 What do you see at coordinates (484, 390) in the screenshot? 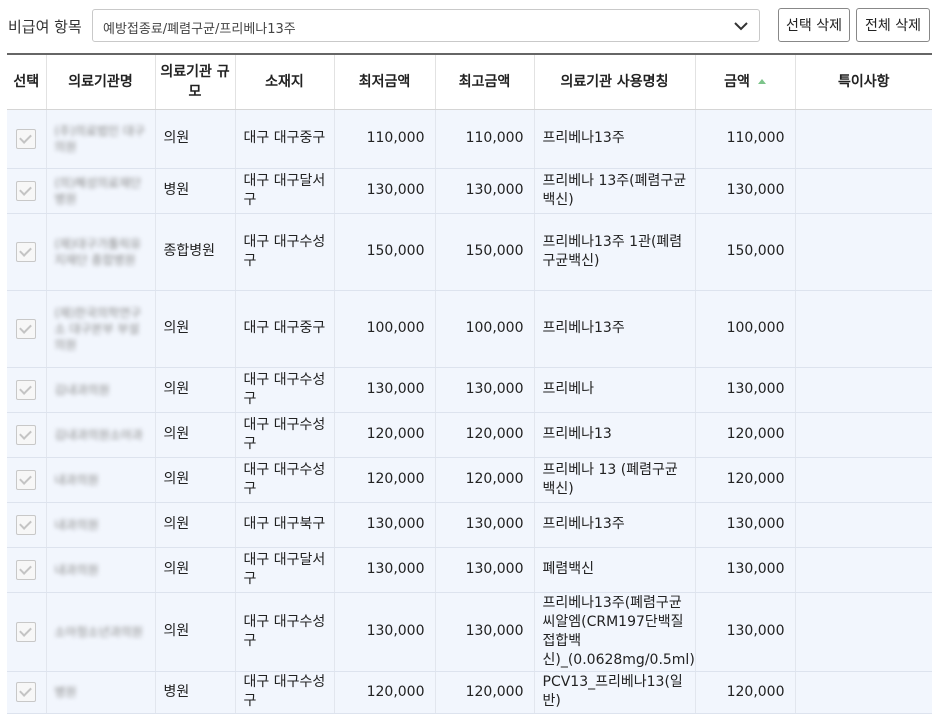
I see `max-price: 130,000` at bounding box center [484, 390].